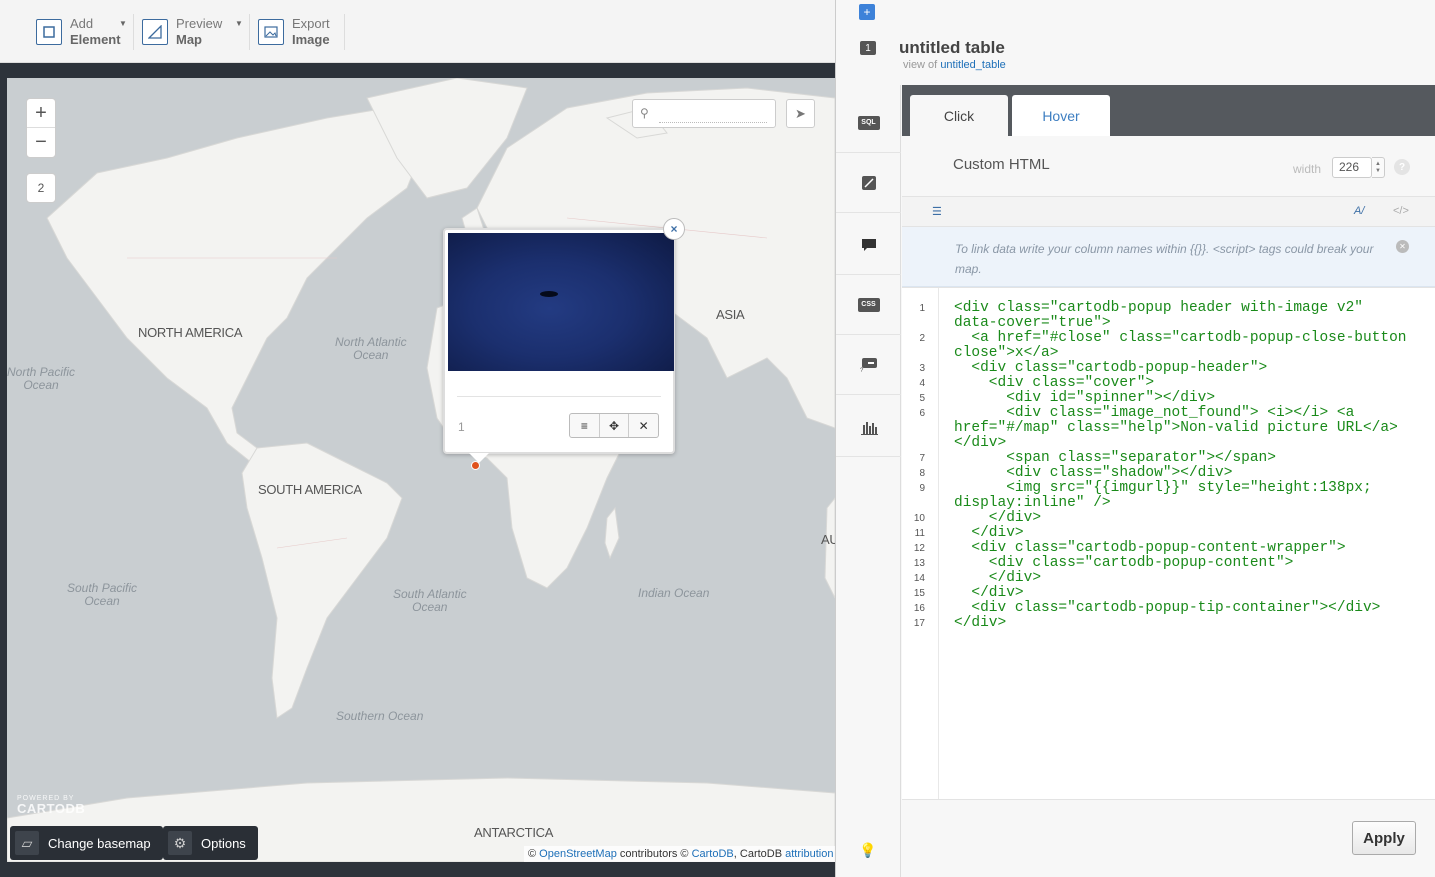 The image size is (1435, 877). What do you see at coordinates (919, 593) in the screenshot?
I see `line-number: 15` at bounding box center [919, 593].